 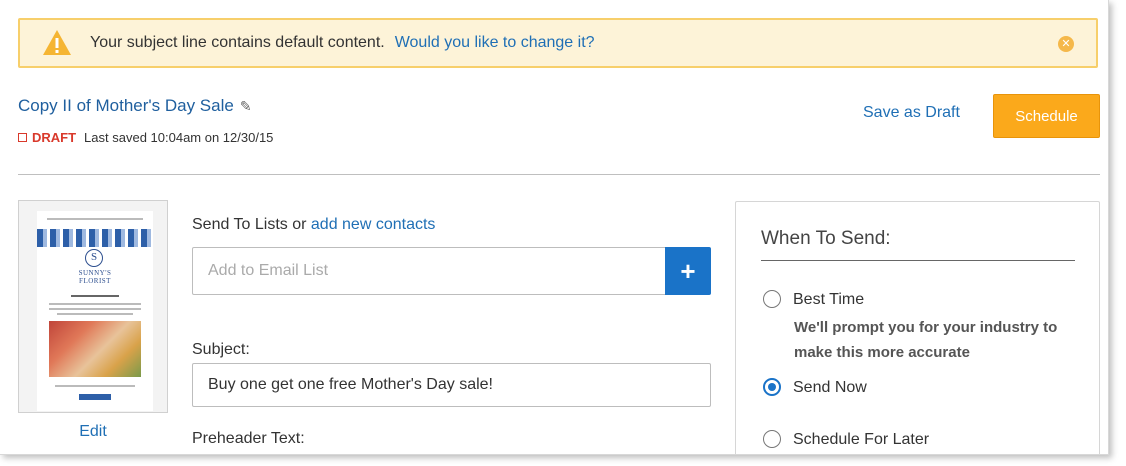 I want to click on pencil-icon: ✎, so click(x=246, y=106).